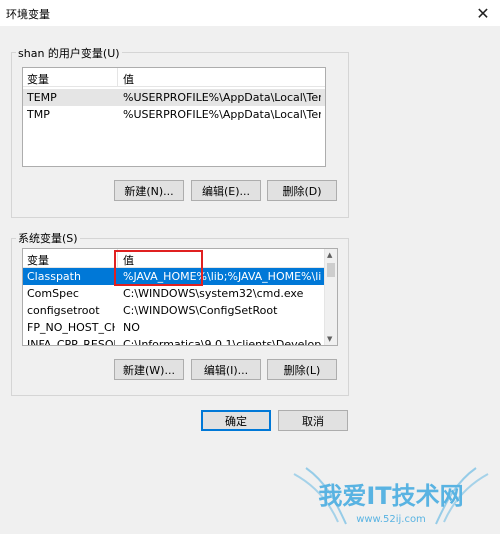  I want to click on list-item: configsetroot C:\WINDOWS\ConfigSetRoot, so click(174, 310).